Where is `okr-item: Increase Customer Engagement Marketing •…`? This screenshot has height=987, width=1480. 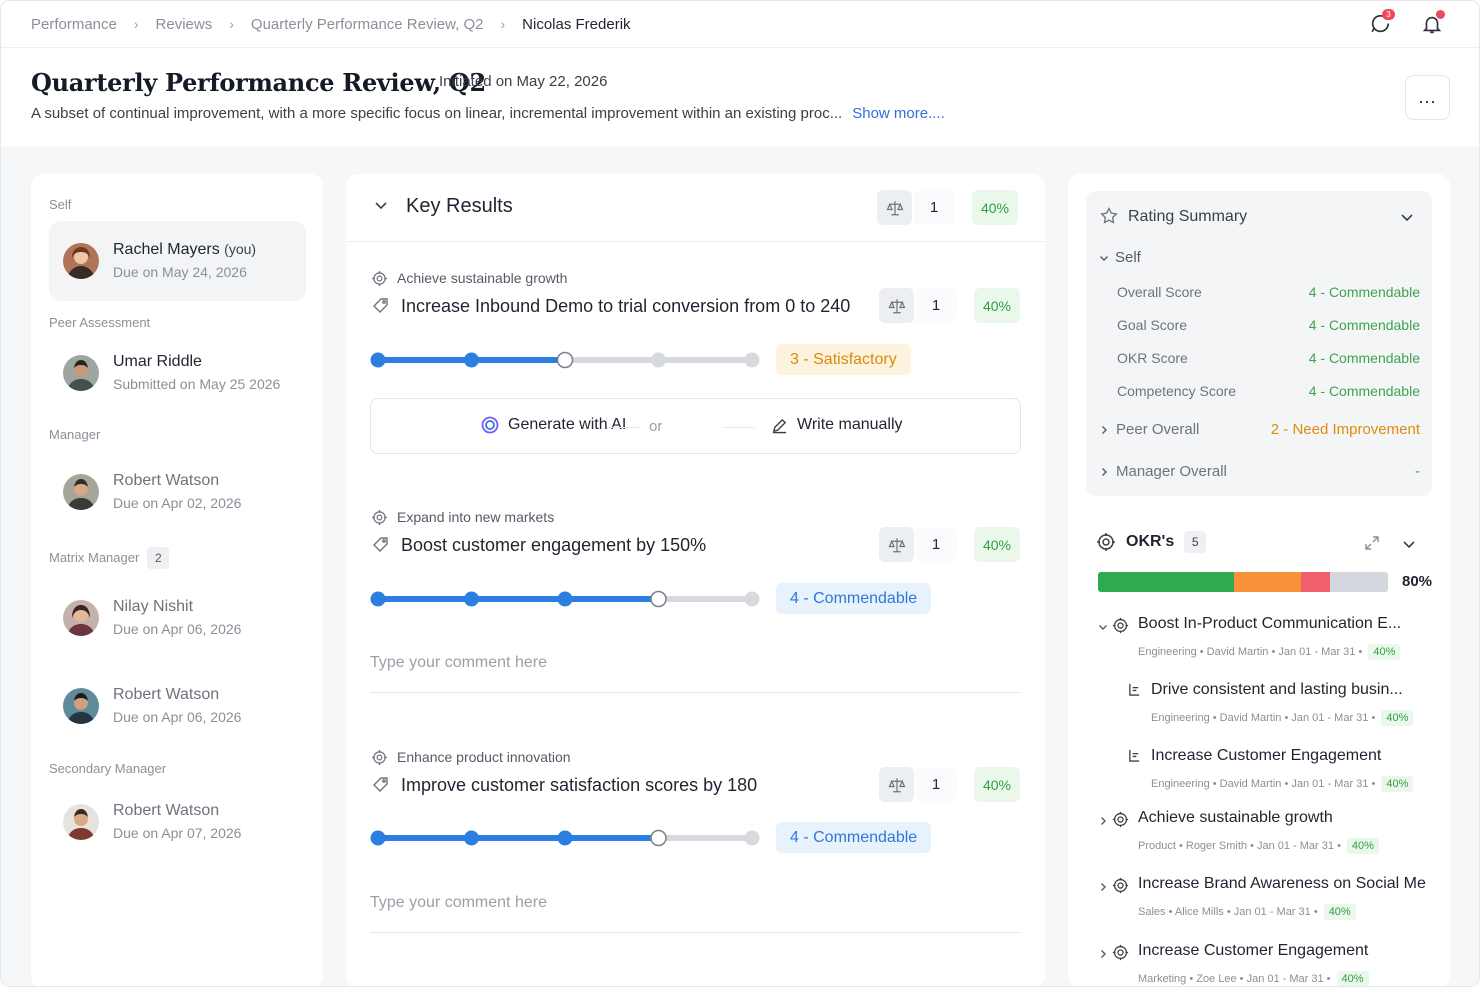
okr-item: Increase Customer Engagement Marketing •… is located at coordinates (1268, 964).